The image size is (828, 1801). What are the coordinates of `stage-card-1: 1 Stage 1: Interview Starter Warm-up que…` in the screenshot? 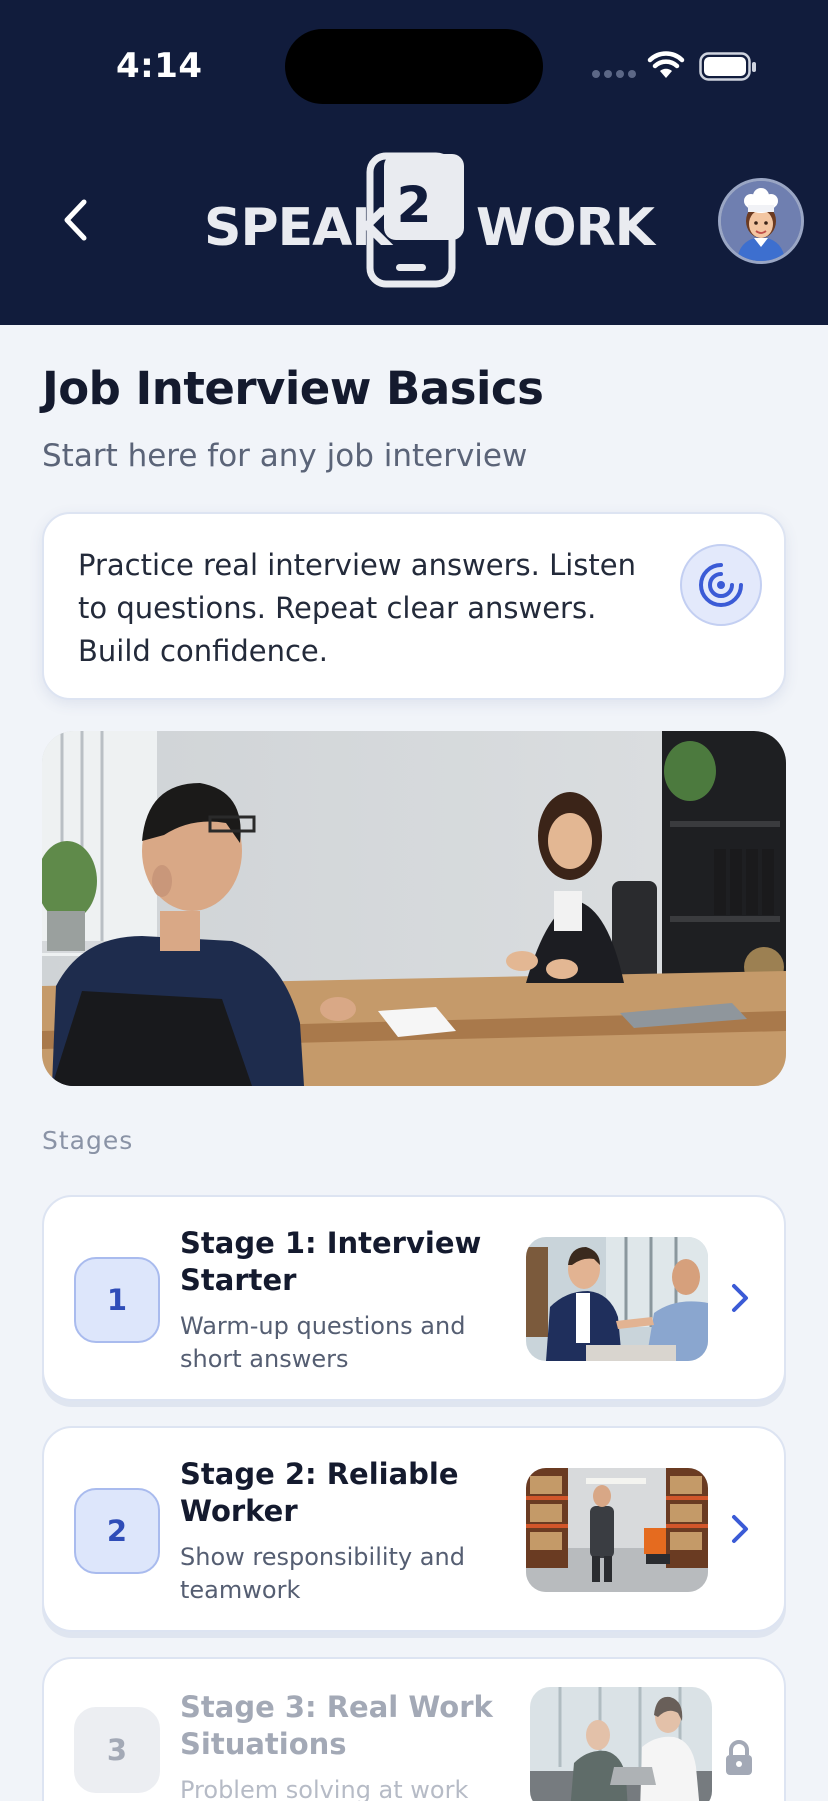 It's located at (414, 1298).